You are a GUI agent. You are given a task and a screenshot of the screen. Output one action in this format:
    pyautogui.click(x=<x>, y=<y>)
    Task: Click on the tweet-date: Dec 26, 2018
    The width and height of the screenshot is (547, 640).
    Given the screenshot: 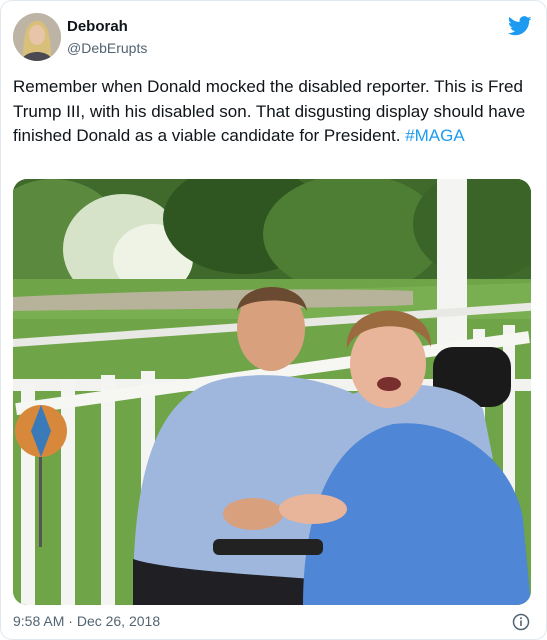 What is the action you would take?
    pyautogui.click(x=118, y=621)
    